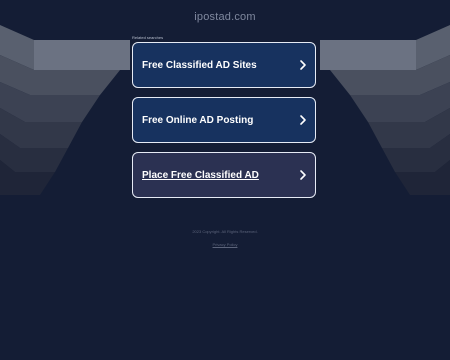 Image resolution: width=450 pixels, height=360 pixels. Describe the element at coordinates (200, 175) in the screenshot. I see `search-link-label: Place Free Classified AD` at that location.